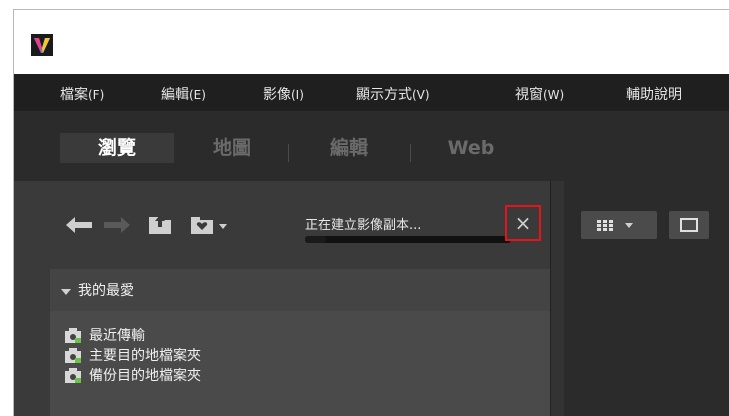 Image resolution: width=729 pixels, height=416 pixels. What do you see at coordinates (384, 95) in the screenshot?
I see `menu-view-label: 顯示方式` at bounding box center [384, 95].